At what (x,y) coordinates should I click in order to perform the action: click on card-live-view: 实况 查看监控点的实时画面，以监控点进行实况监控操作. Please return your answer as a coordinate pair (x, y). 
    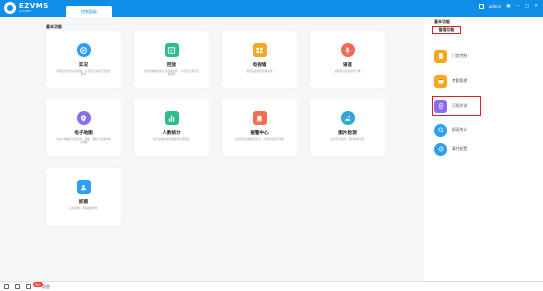
    Looking at the image, I should click on (83, 59).